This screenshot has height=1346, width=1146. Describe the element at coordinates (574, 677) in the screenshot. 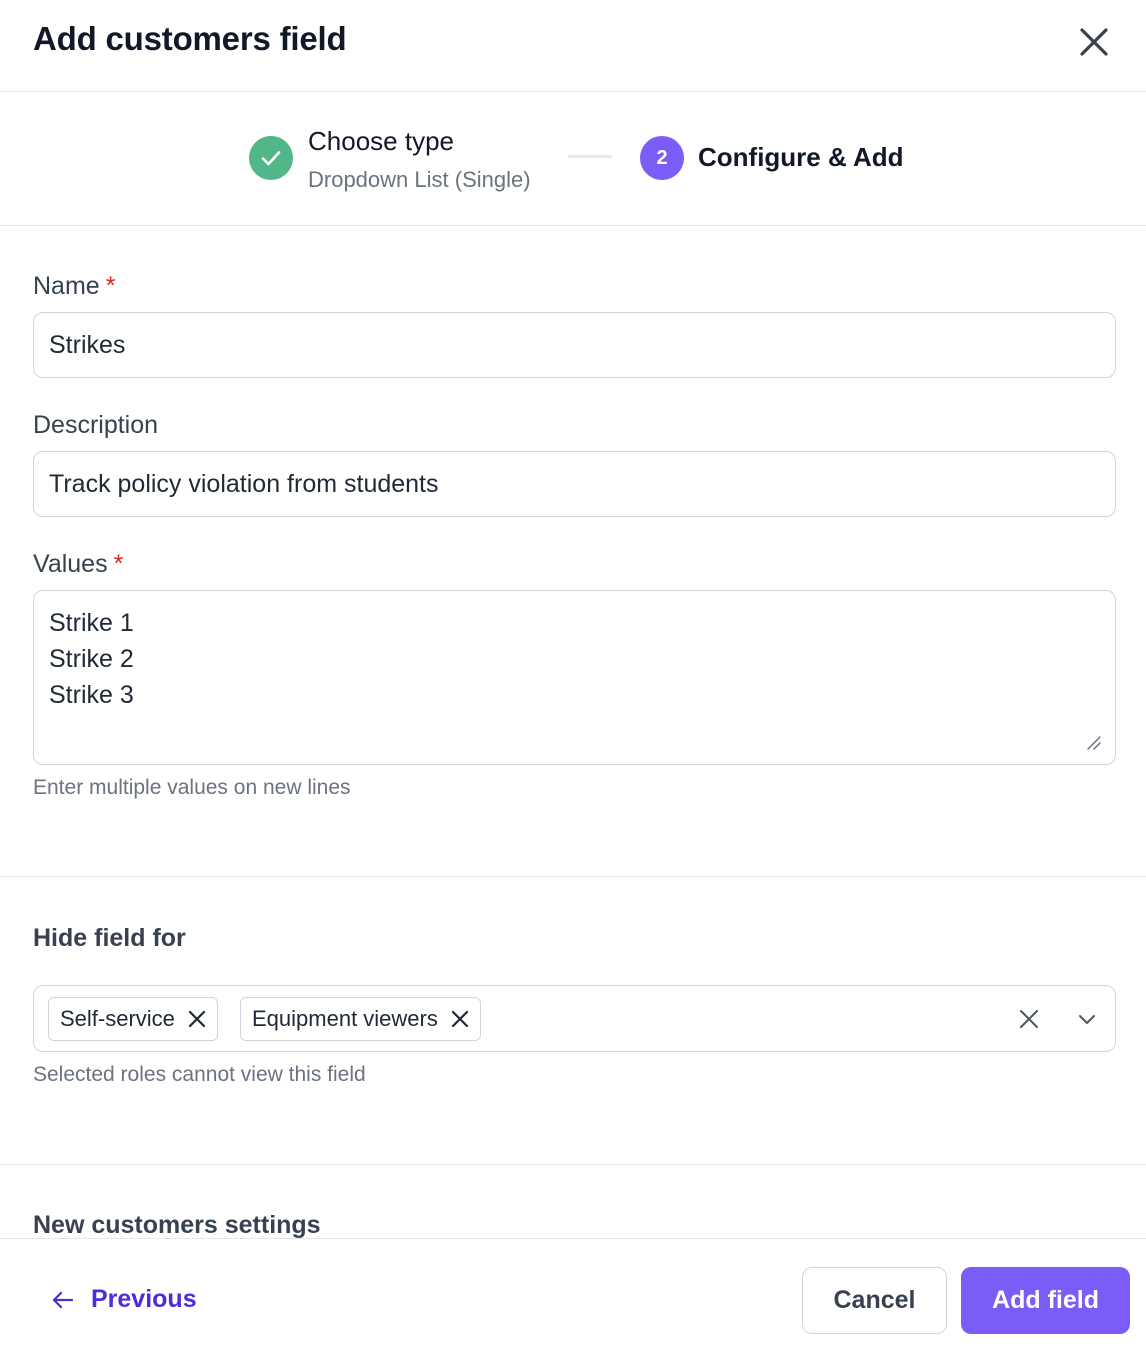

I see `values-textarea: Strike 1 Strike 2 Strike 3` at that location.